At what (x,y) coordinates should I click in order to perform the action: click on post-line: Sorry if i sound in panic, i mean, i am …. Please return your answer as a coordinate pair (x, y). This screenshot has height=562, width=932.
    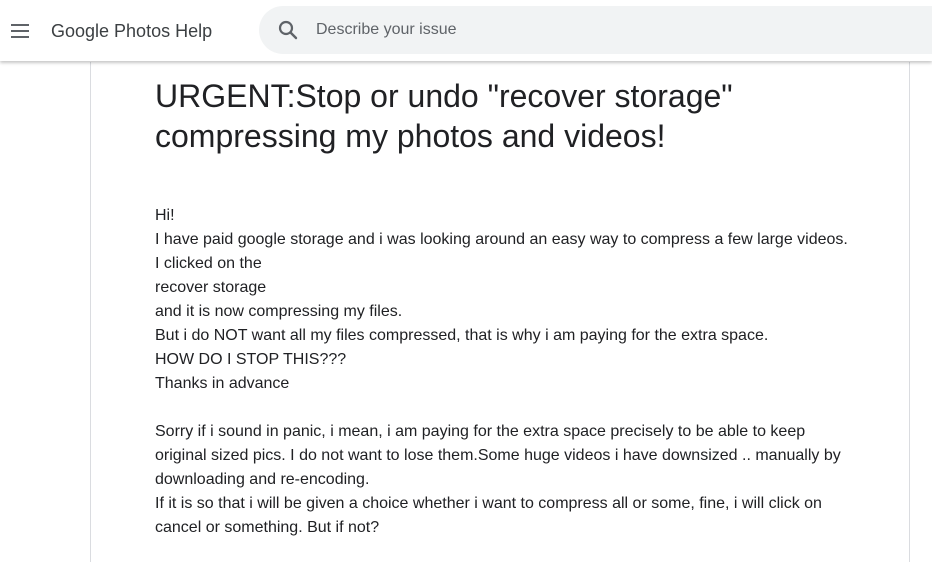
    Looking at the image, I should click on (498, 455).